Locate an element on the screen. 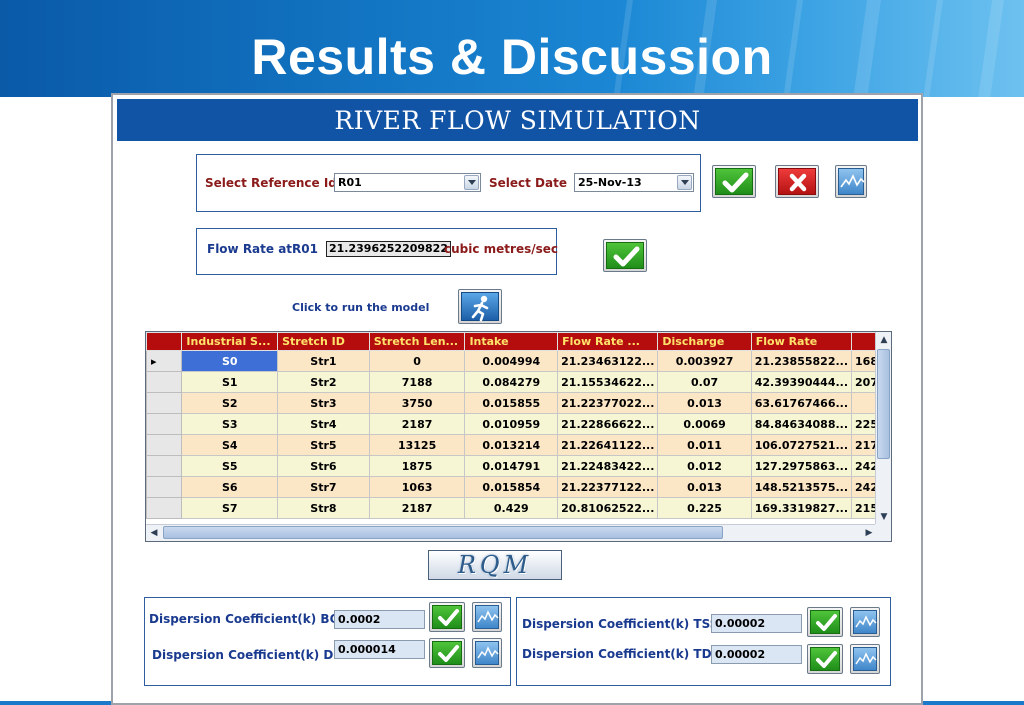 The height and width of the screenshot is (705, 1024). flow-ok-button is located at coordinates (625, 255).